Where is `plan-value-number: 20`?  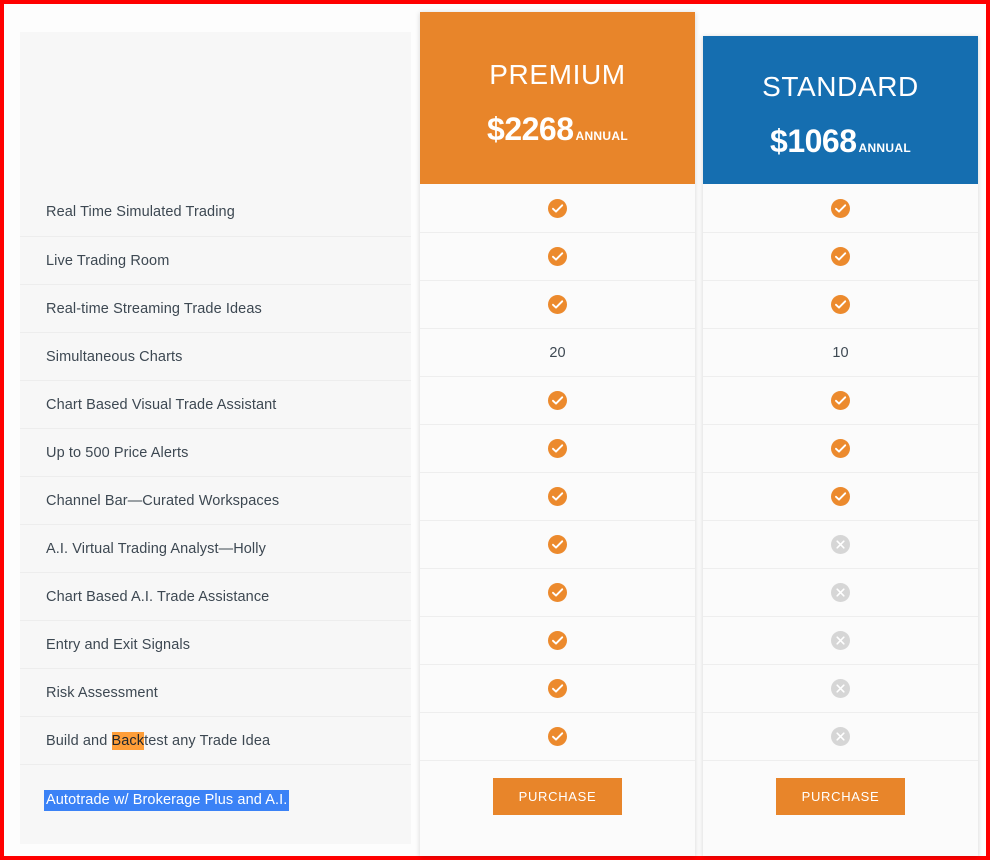 plan-value-number: 20 is located at coordinates (557, 352).